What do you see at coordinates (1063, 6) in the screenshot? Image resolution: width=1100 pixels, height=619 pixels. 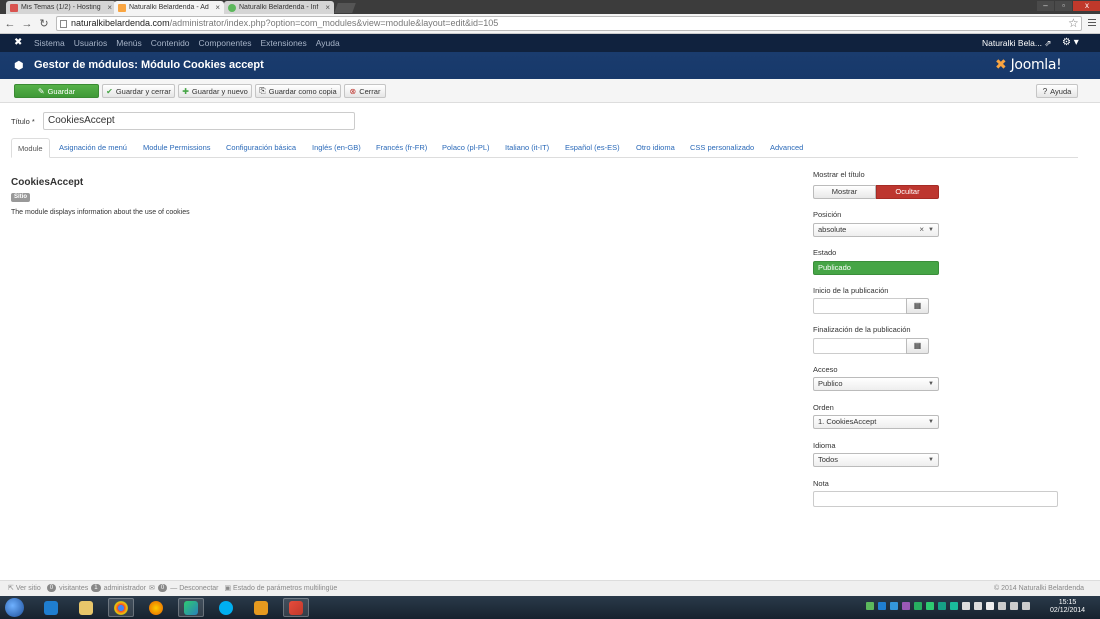 I see `maximize-button: ▫` at bounding box center [1063, 6].